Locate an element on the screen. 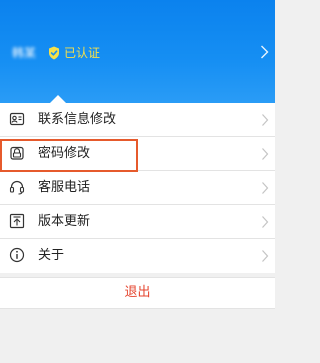 This screenshot has height=363, width=320. shield-check-icon is located at coordinates (54, 53).